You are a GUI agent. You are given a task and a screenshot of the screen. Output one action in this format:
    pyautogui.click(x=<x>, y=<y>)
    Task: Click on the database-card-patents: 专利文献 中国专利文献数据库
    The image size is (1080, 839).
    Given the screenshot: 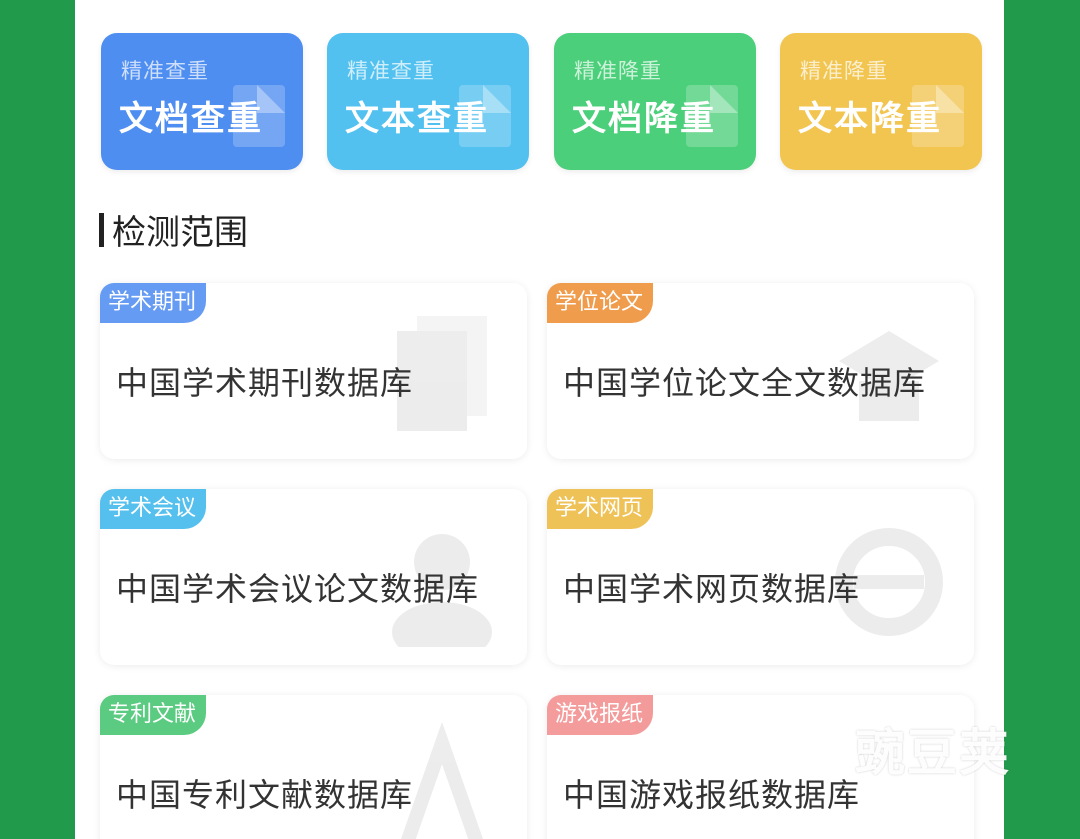 What is the action you would take?
    pyautogui.click(x=313, y=767)
    